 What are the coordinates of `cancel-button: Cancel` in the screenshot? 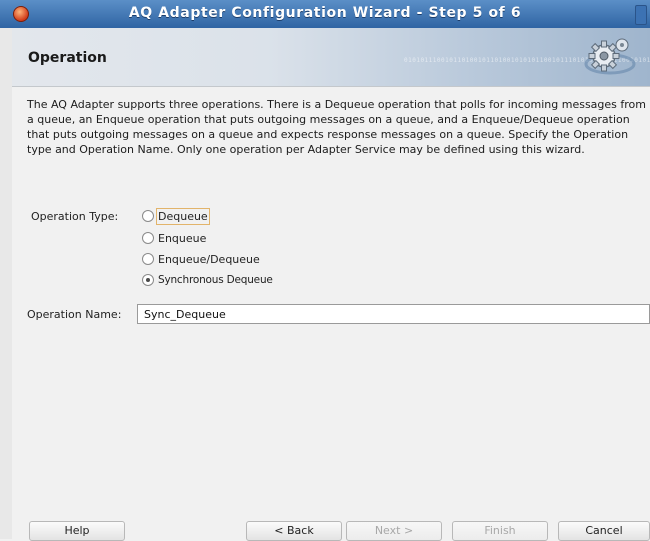 It's located at (604, 531).